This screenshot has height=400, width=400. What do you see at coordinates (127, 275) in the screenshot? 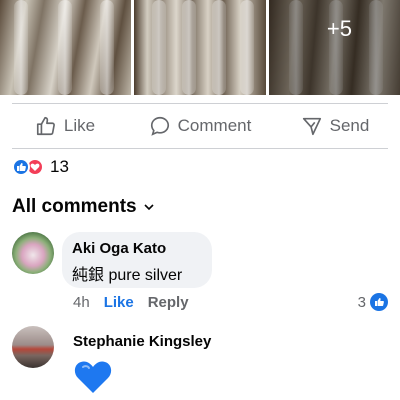
I see `comment-text: 純銀 pure silver` at bounding box center [127, 275].